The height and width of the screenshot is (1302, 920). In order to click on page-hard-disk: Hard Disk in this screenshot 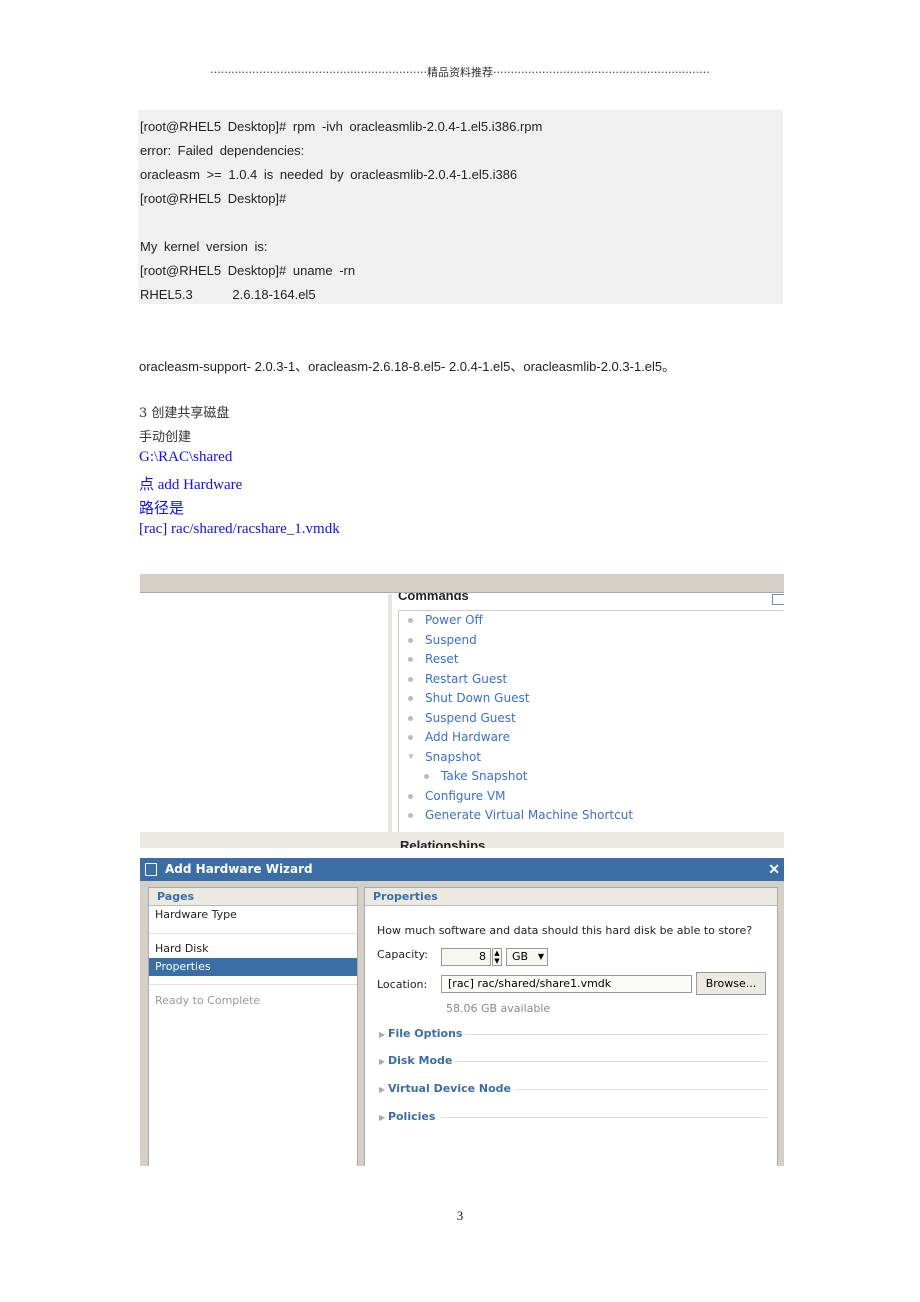, I will do `click(253, 949)`.